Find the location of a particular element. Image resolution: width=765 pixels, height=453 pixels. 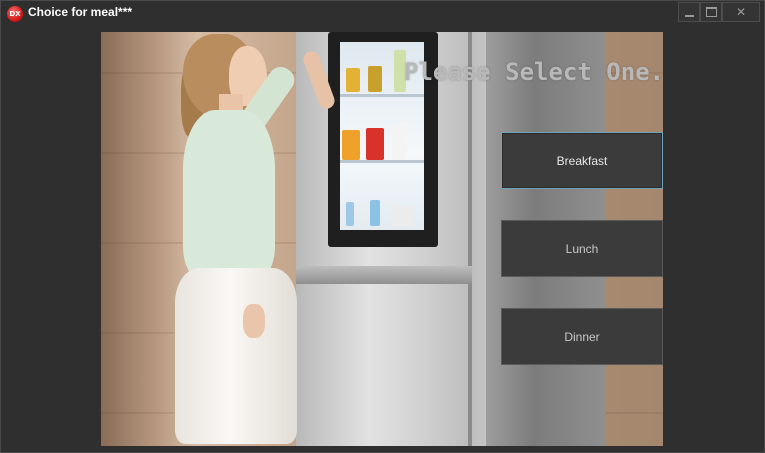

minimize-icon is located at coordinates (689, 16).